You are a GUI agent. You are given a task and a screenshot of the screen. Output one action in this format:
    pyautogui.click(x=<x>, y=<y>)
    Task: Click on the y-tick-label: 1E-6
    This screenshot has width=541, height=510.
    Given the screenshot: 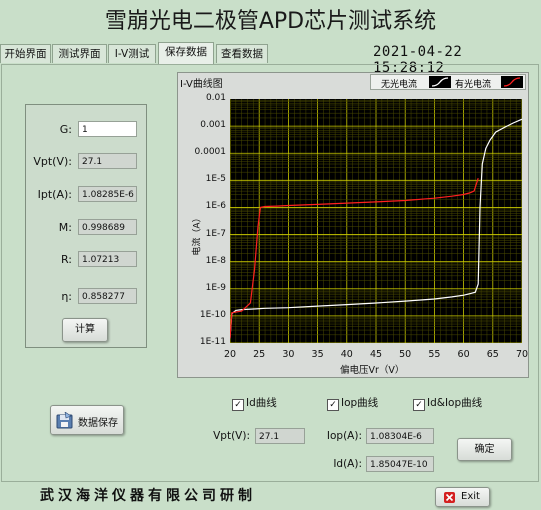 What is the action you would take?
    pyautogui.click(x=215, y=206)
    